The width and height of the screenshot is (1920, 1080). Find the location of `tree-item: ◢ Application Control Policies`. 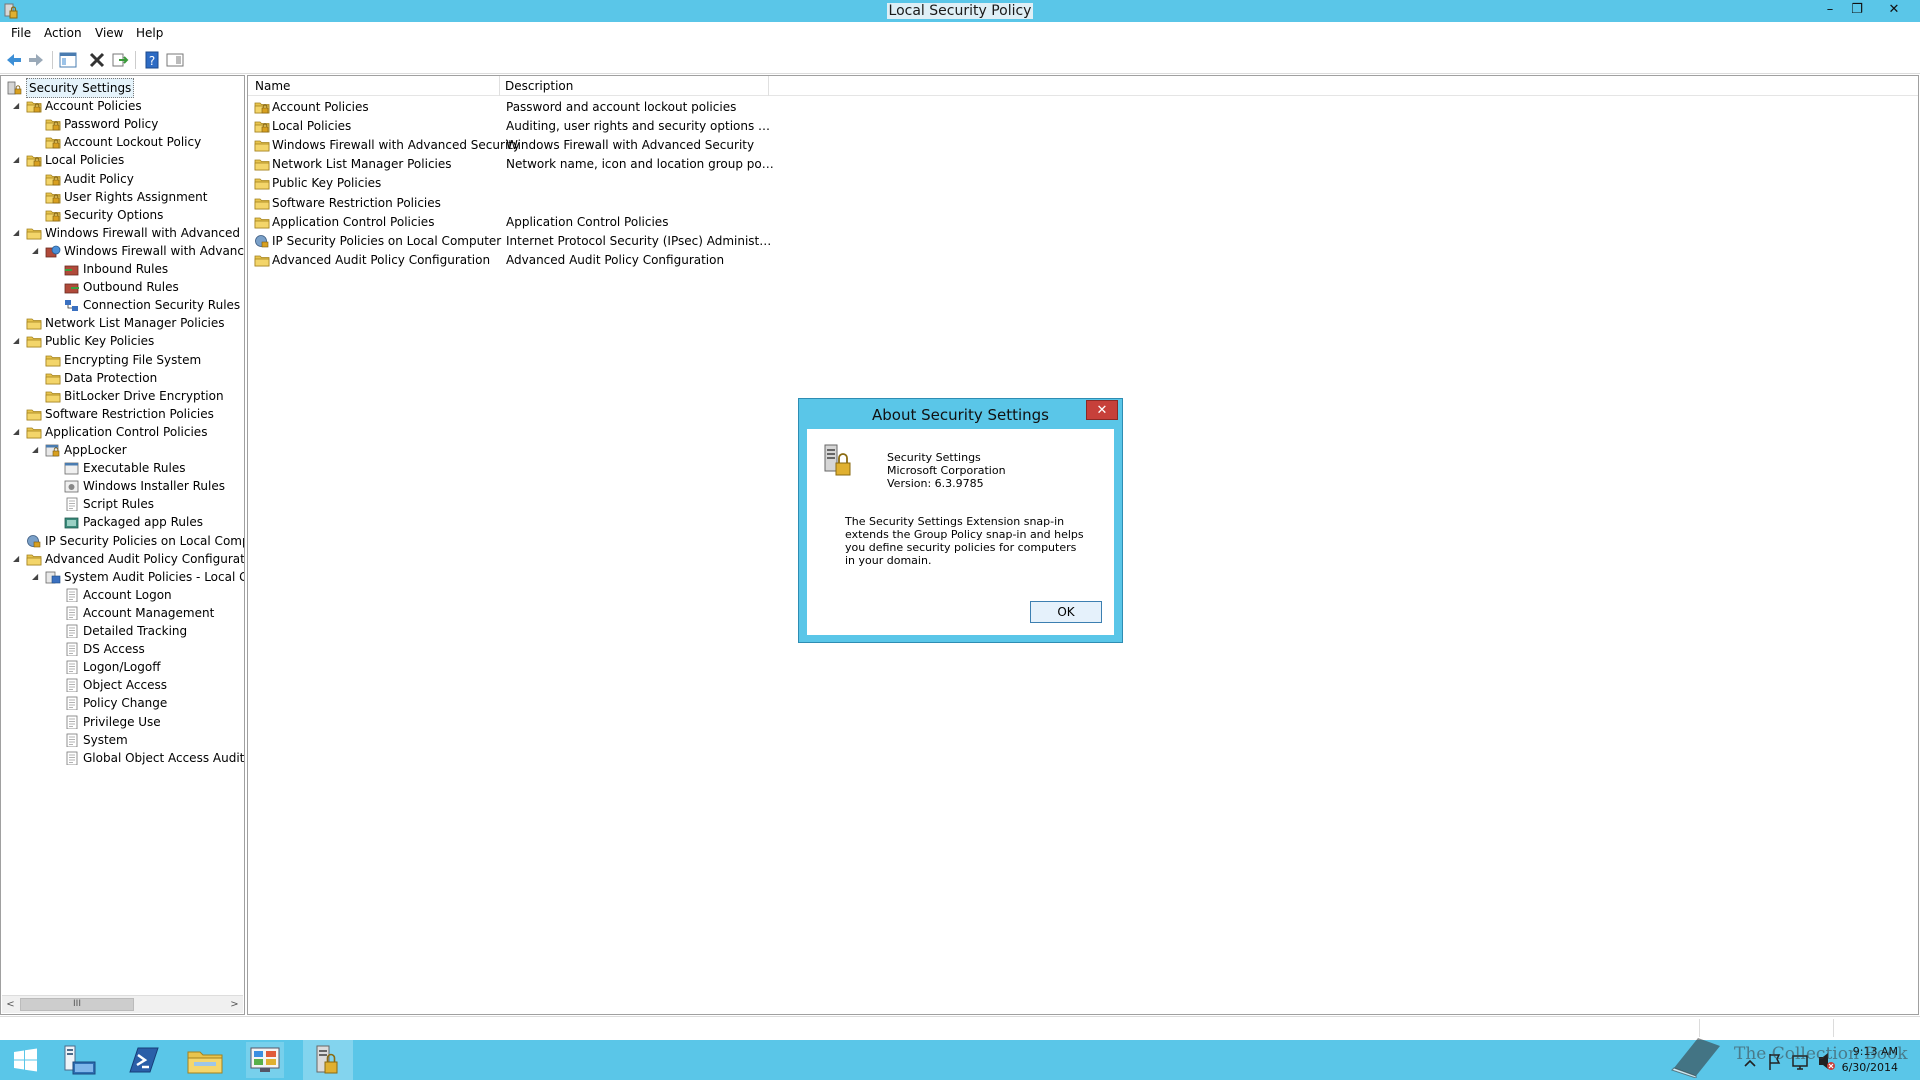

tree-item: ◢ Application Control Policies is located at coordinates (122, 432).